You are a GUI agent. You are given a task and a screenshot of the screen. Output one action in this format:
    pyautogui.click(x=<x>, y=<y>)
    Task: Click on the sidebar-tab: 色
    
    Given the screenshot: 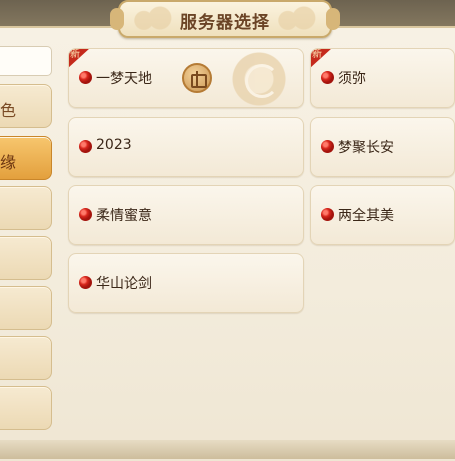 What is the action you would take?
    pyautogui.click(x=26, y=106)
    